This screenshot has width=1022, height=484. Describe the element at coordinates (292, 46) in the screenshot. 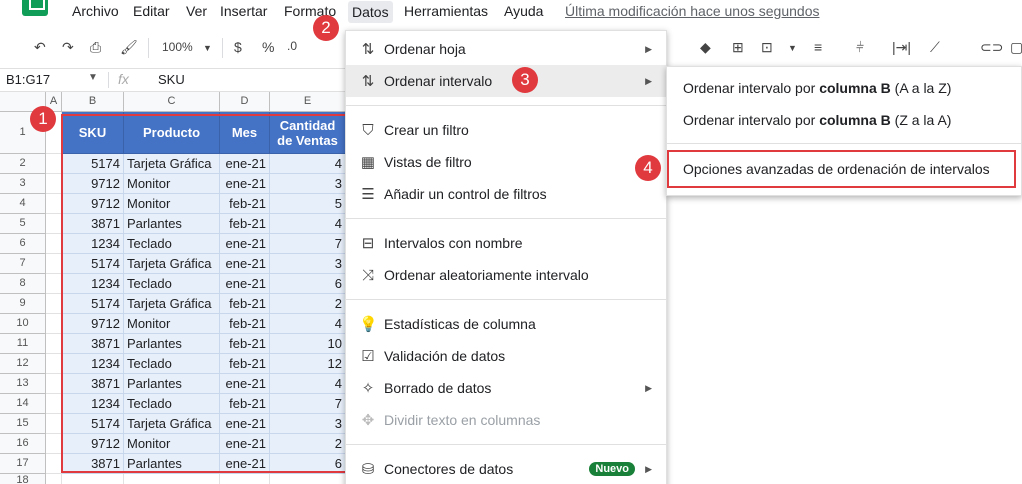

I see `decrease-decimals-button: .0` at that location.